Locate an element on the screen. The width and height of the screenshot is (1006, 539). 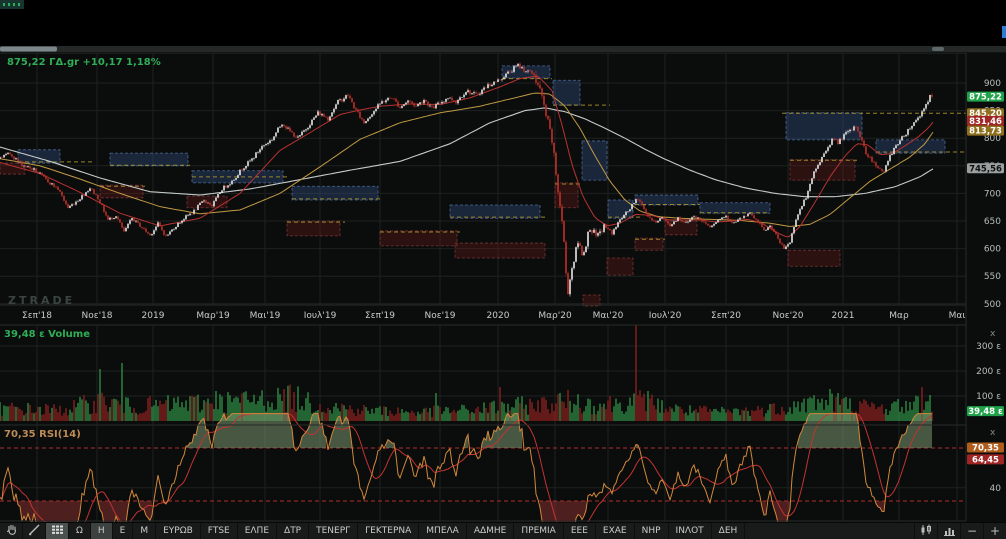
tool-pan-button is located at coordinates (11, 531).